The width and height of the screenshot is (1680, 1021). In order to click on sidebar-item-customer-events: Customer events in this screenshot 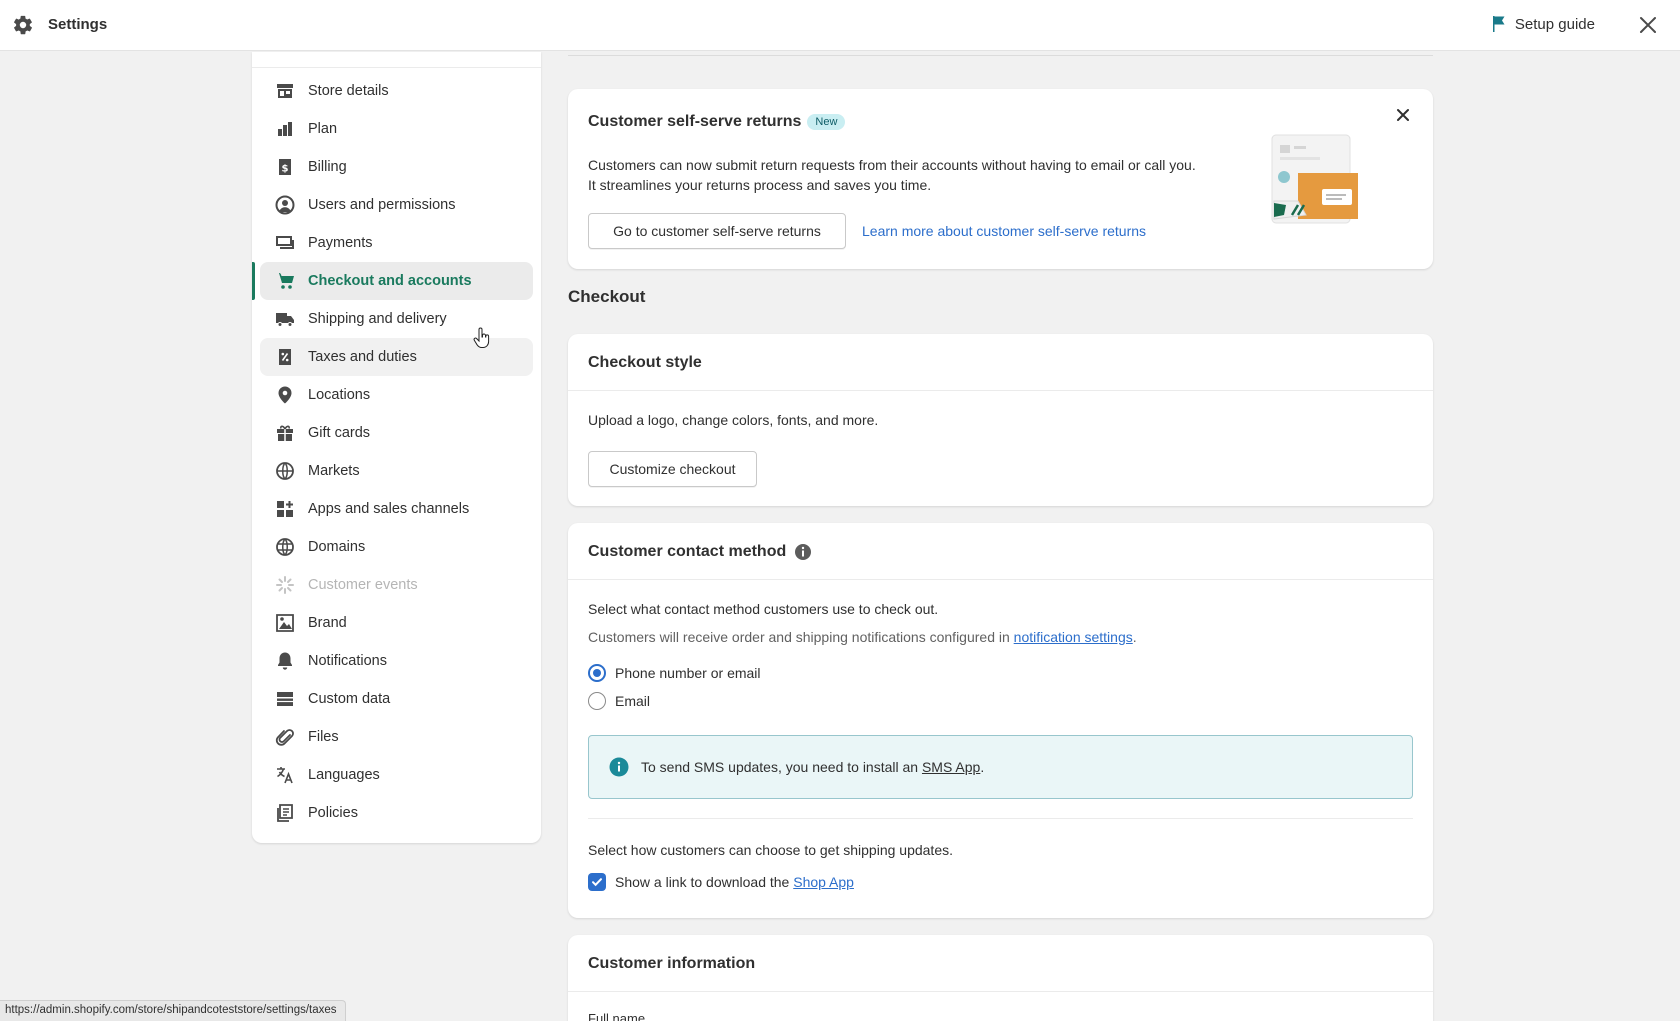, I will do `click(396, 585)`.